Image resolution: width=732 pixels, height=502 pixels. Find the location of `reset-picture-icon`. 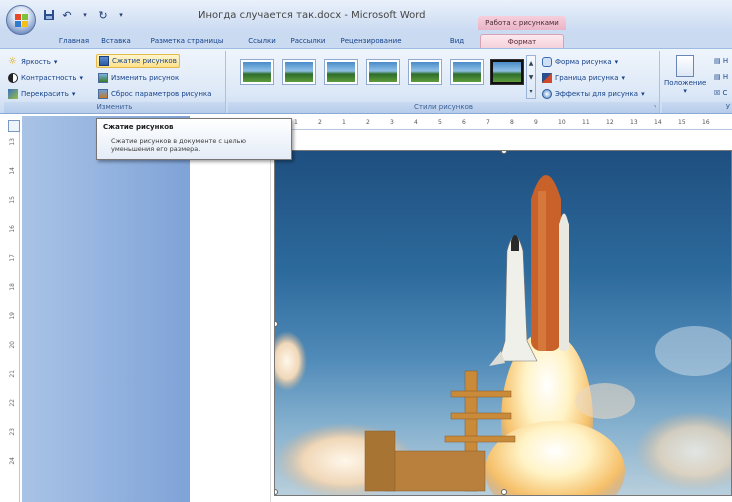

reset-picture-icon is located at coordinates (103, 94).